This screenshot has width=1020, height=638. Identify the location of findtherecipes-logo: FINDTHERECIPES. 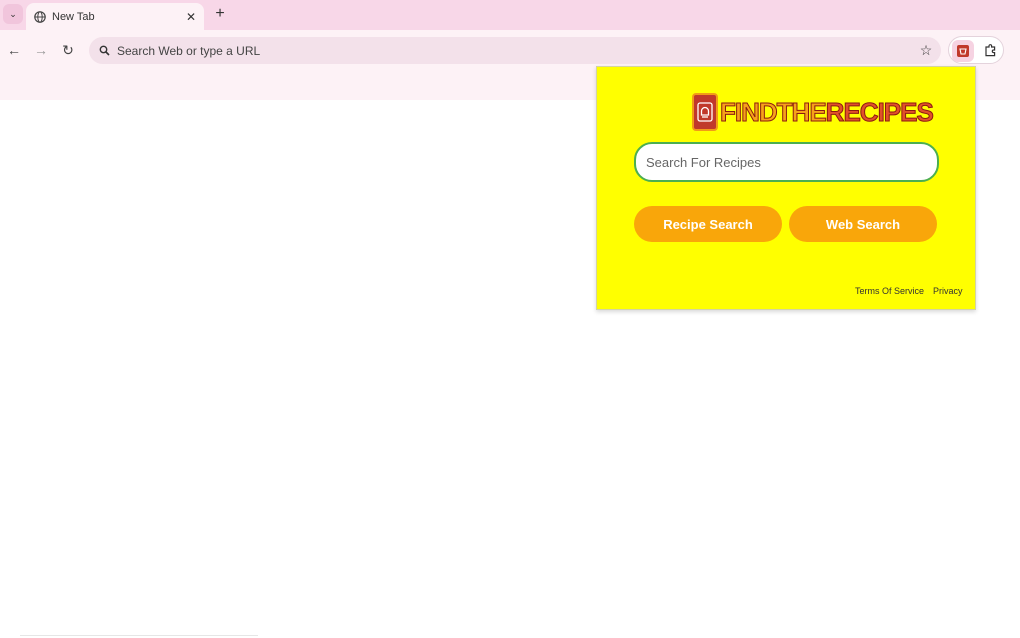
(813, 112).